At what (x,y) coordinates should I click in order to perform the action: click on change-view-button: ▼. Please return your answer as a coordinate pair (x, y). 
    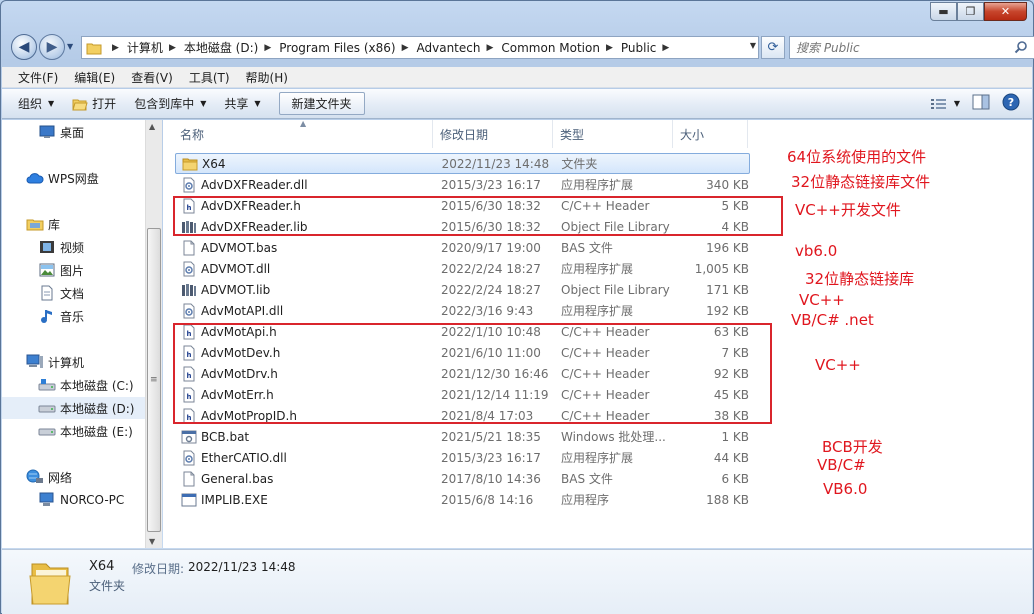
    Looking at the image, I should click on (945, 104).